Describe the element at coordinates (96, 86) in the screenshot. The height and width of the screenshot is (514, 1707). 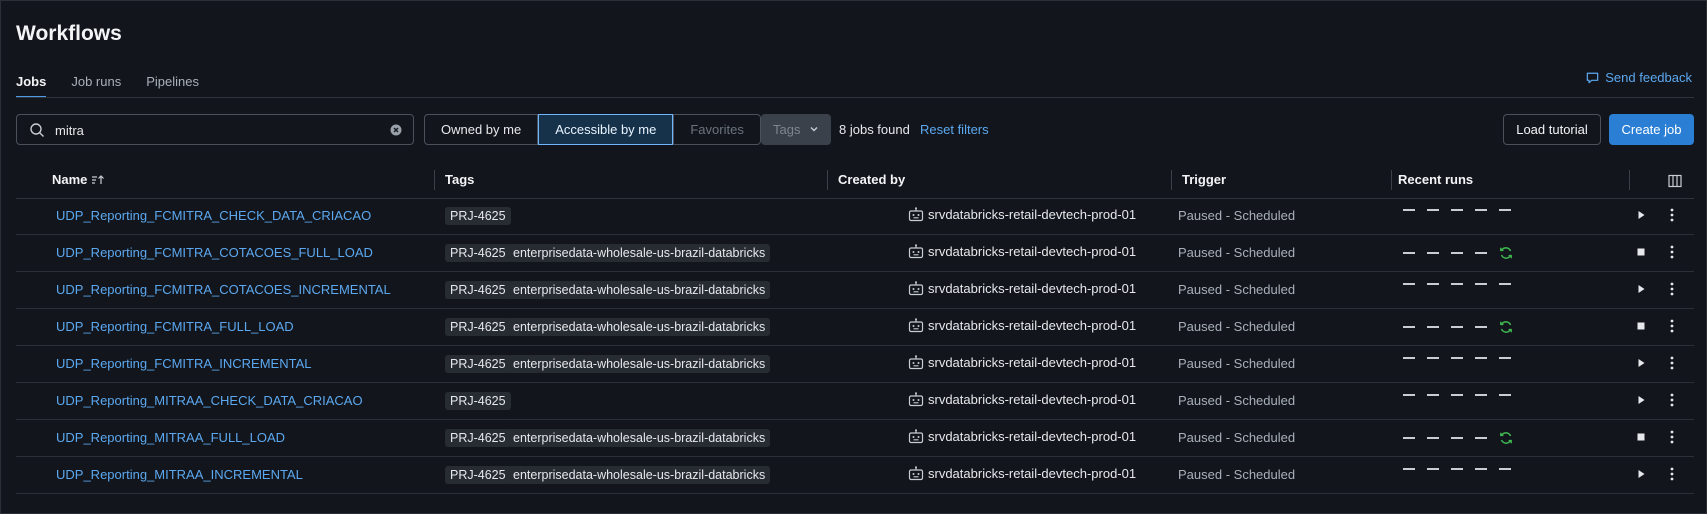
I see `tab-job-runs: Job runs` at that location.